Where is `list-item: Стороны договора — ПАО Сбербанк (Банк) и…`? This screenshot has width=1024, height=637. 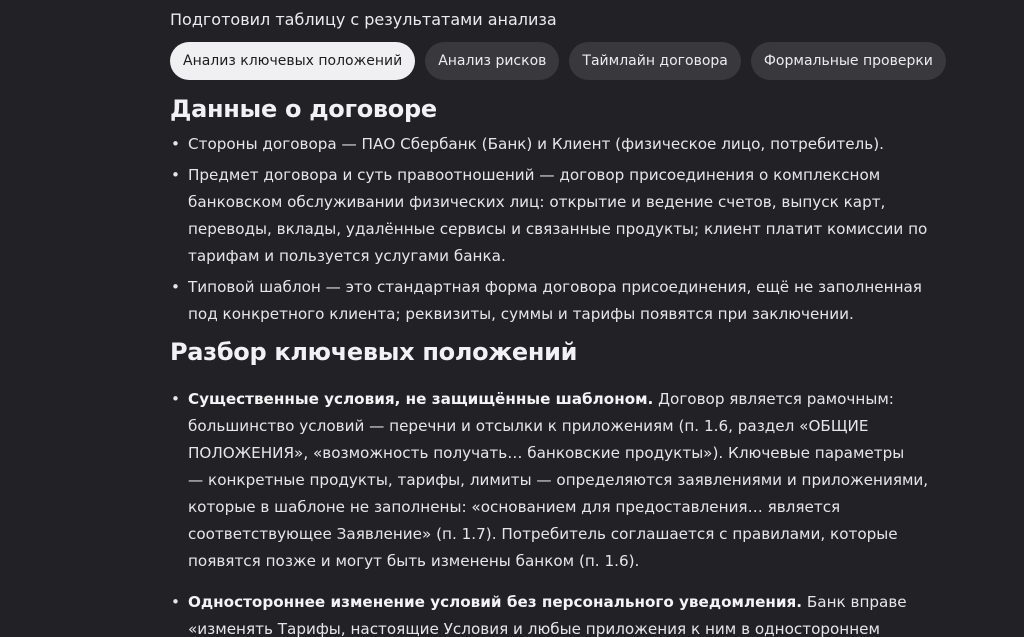 list-item: Стороны договора — ПАО Сбербанк (Банк) и… is located at coordinates (565, 144).